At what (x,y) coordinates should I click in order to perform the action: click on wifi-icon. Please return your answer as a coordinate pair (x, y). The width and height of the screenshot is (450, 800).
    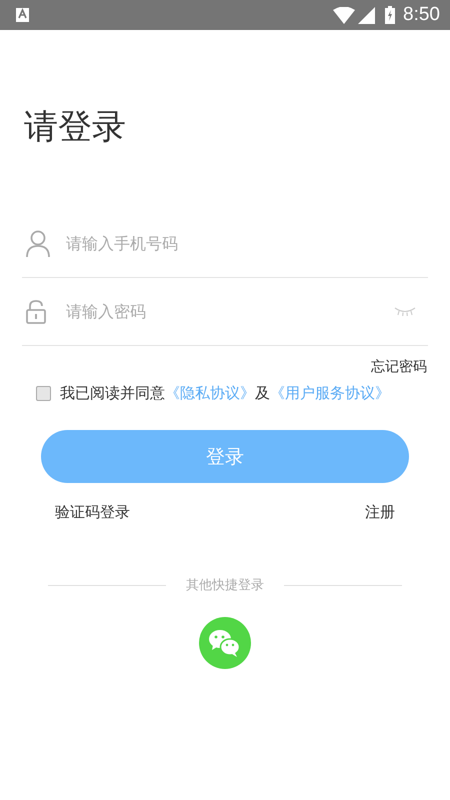
    Looking at the image, I should click on (344, 15).